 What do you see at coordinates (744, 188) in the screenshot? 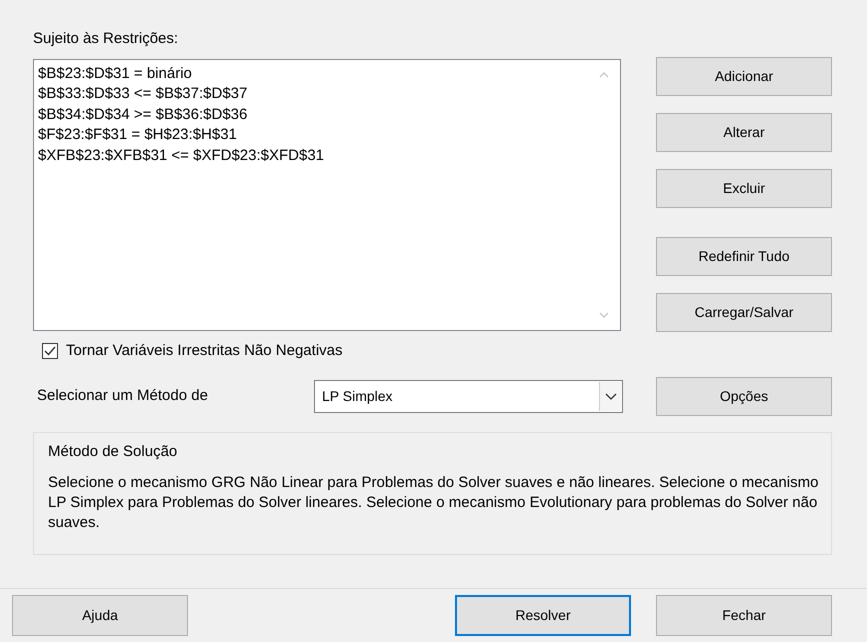
I see `action-button: Excluir` at bounding box center [744, 188].